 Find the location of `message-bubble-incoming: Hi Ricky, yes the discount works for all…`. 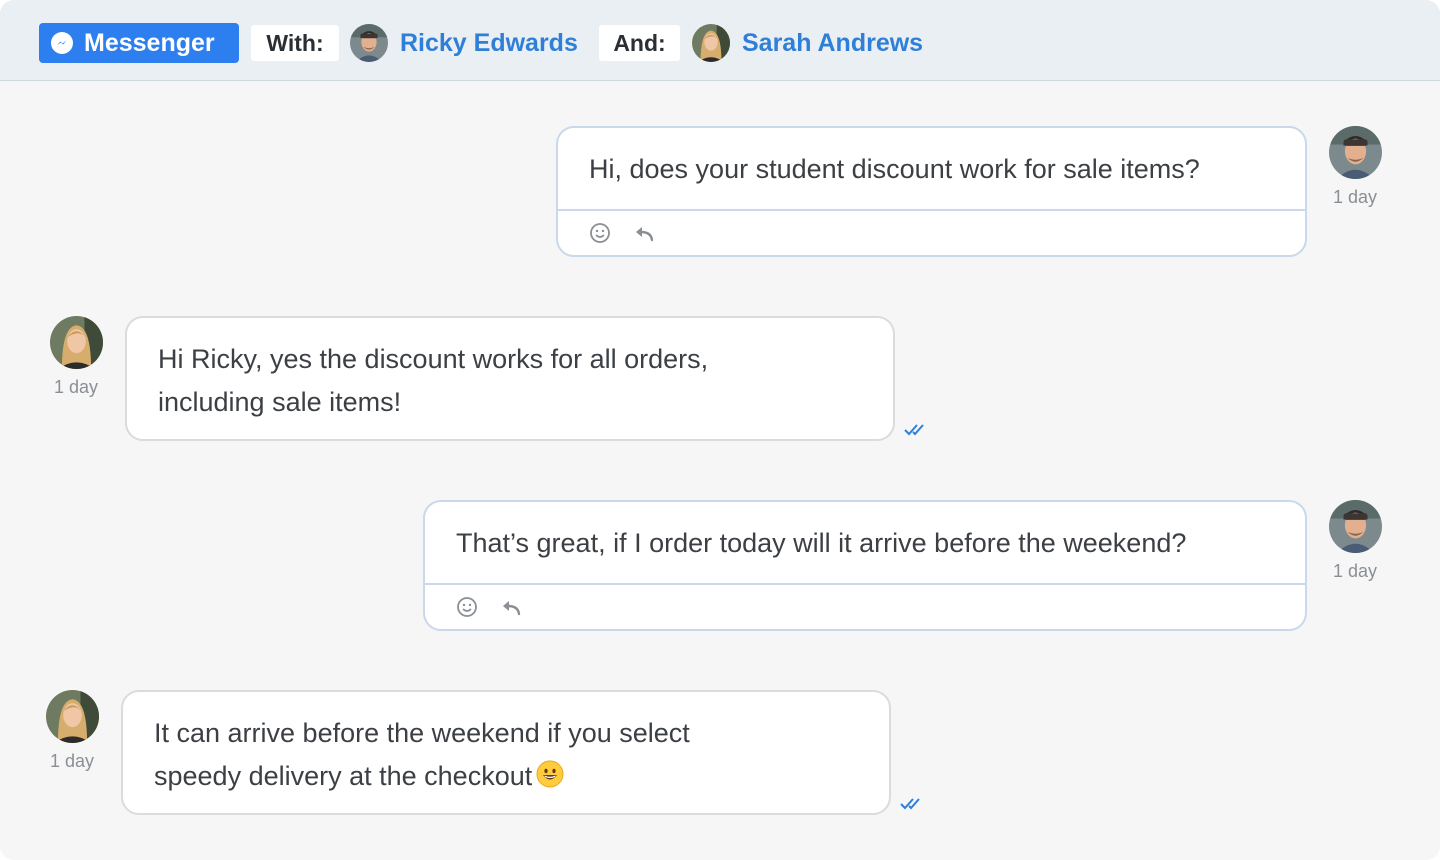

message-bubble-incoming: Hi Ricky, yes the discount works for all… is located at coordinates (510, 378).